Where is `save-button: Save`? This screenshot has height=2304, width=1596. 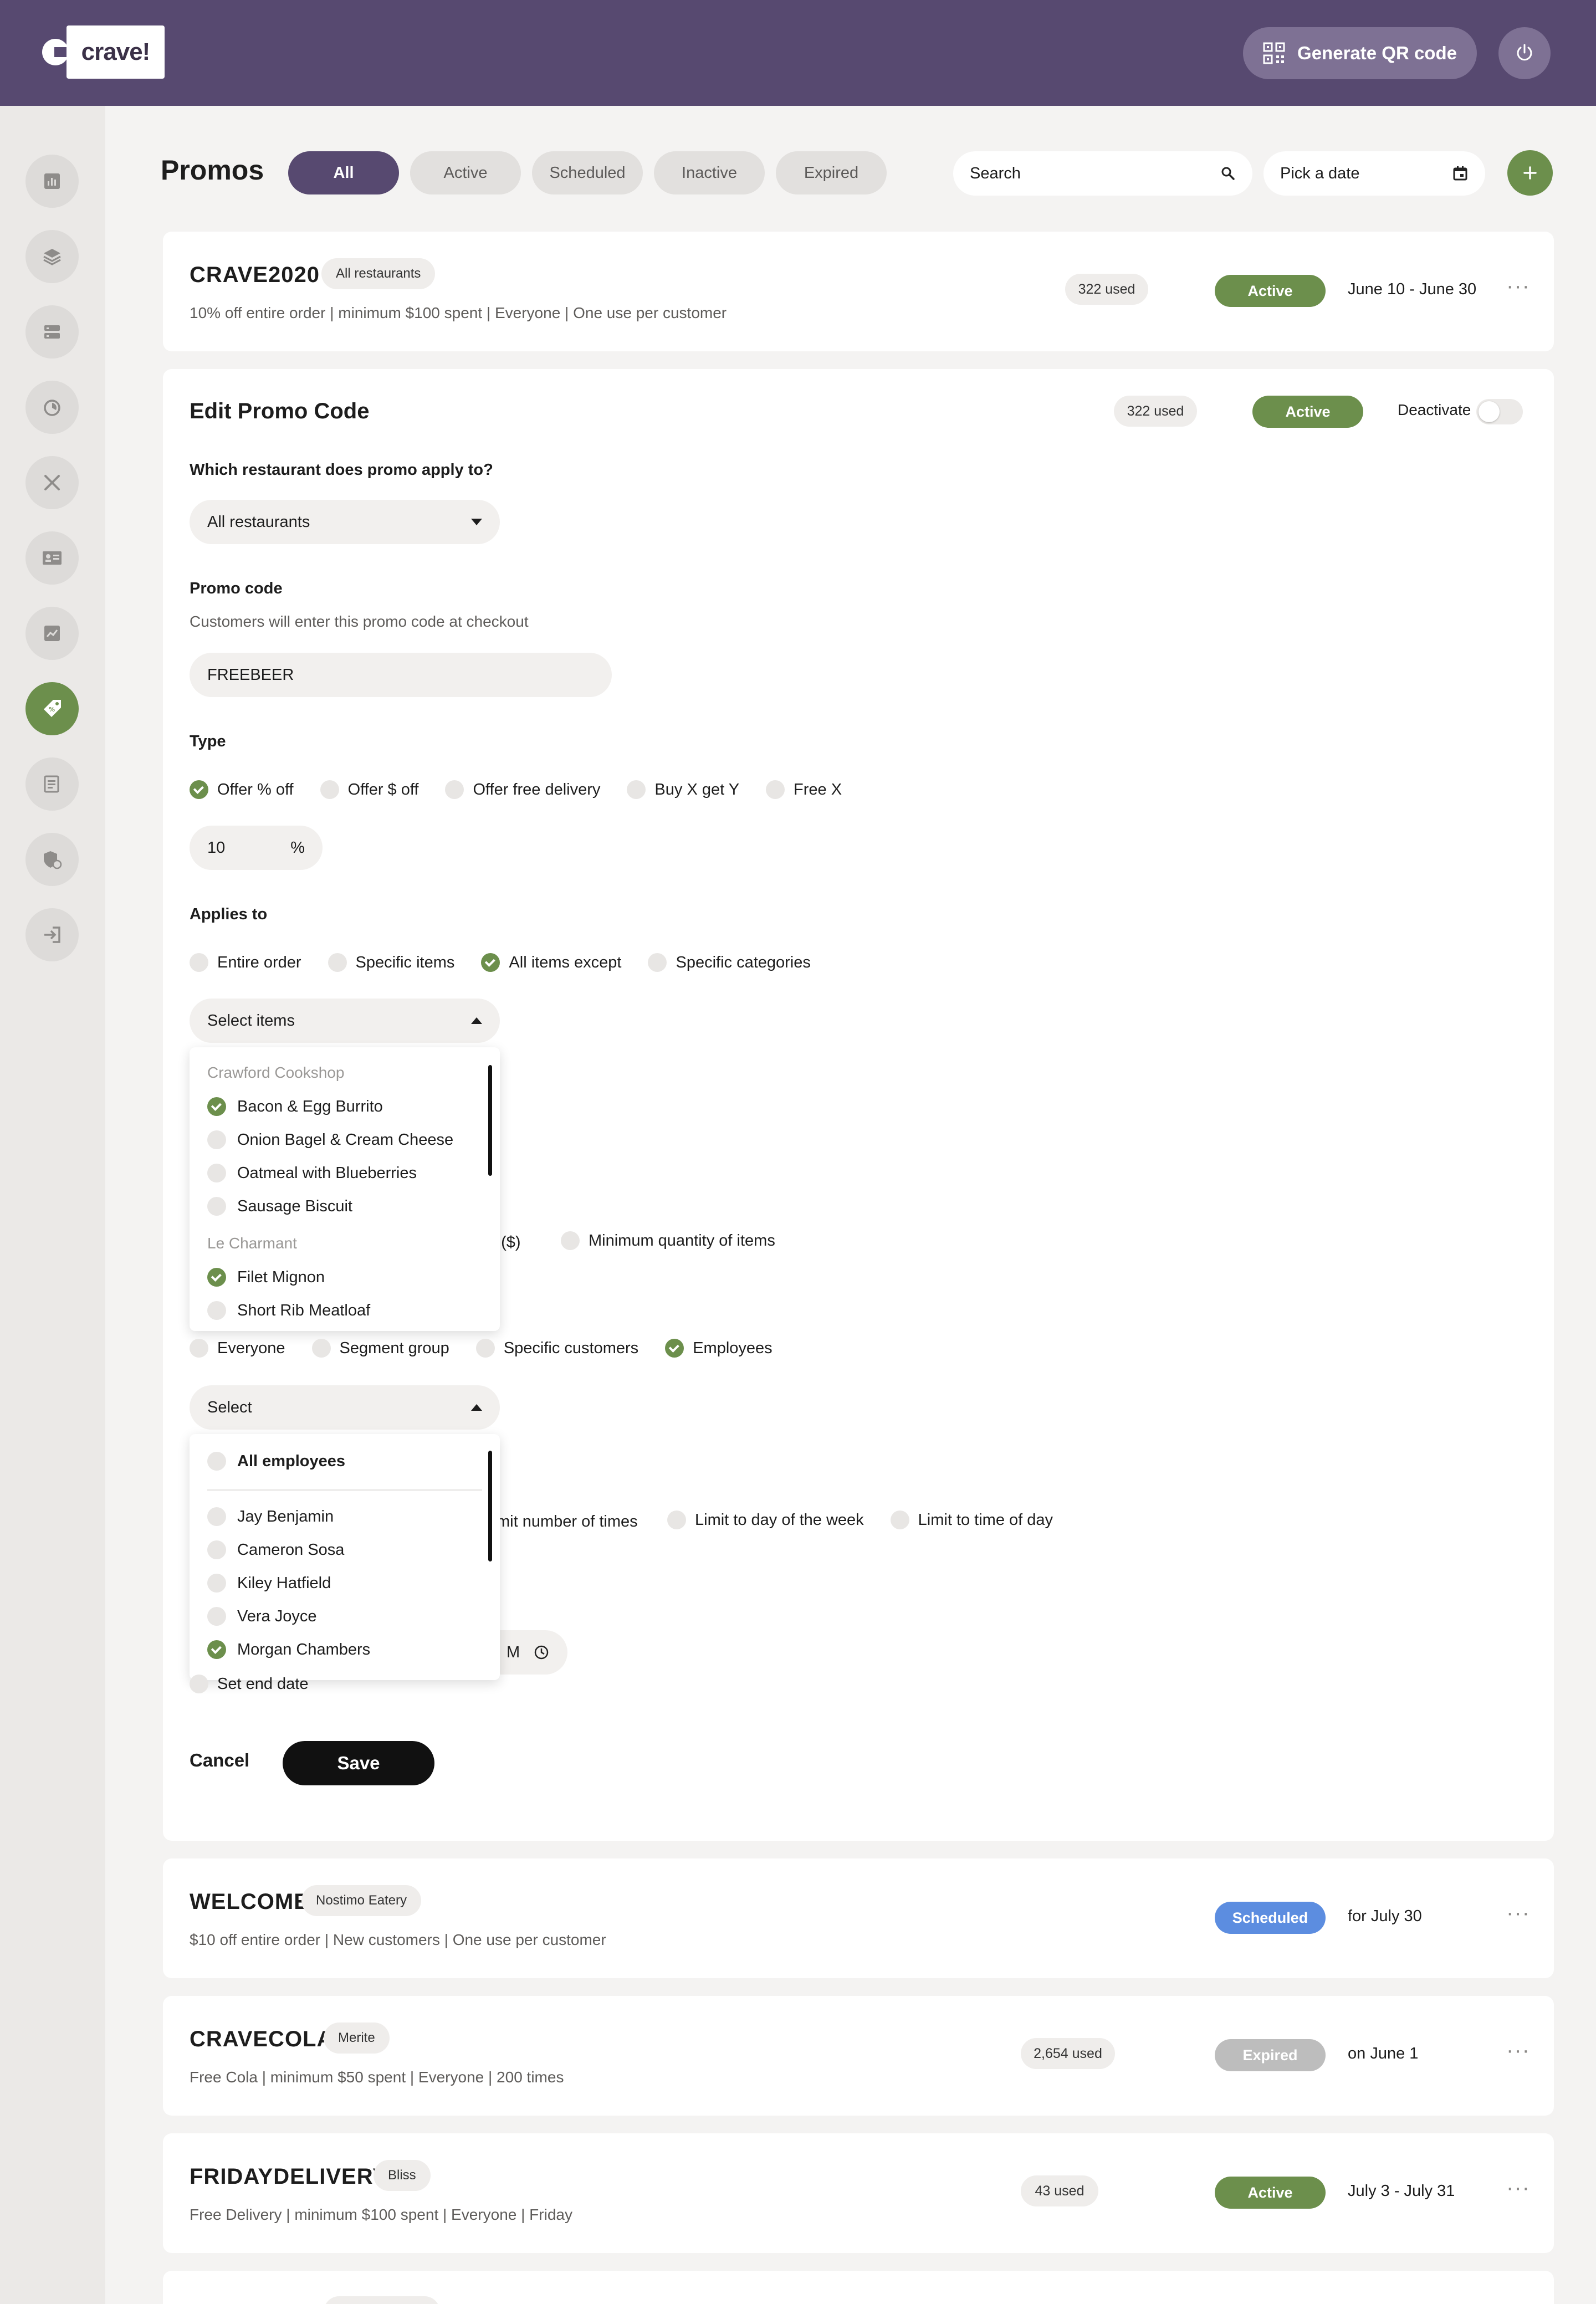
save-button: Save is located at coordinates (358, 1763).